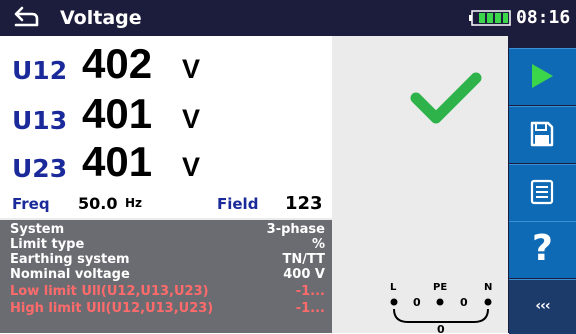  I want to click on terminal-wiring-diagram: L PE N 0 0 0, so click(441, 307).